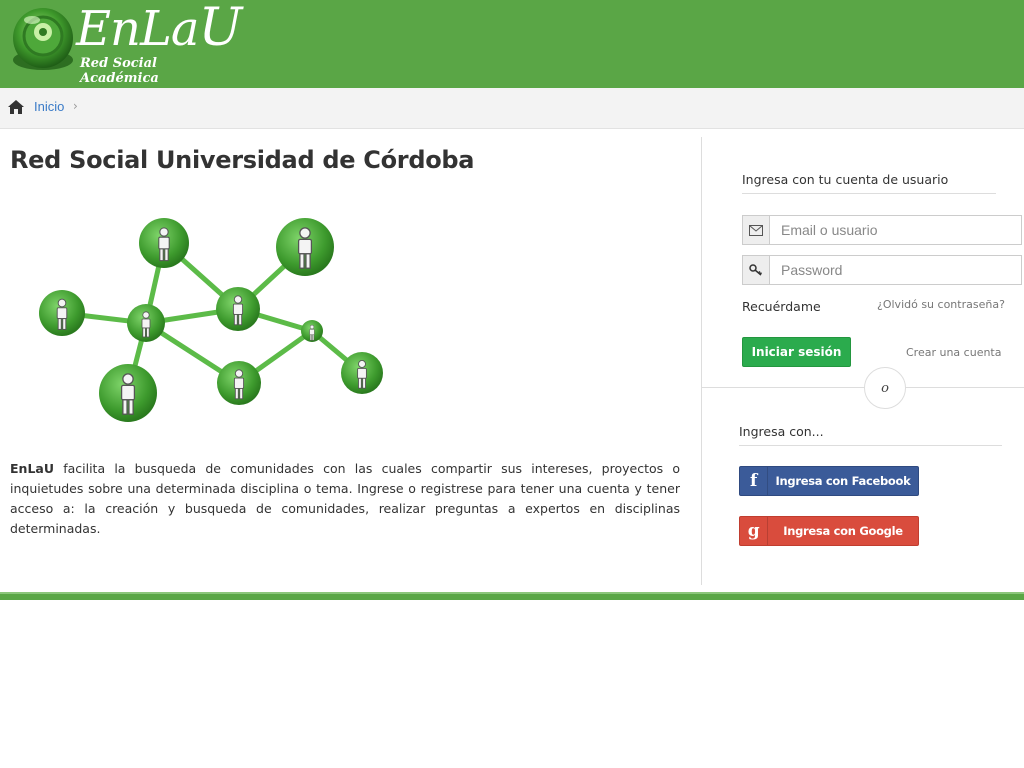 The width and height of the screenshot is (1024, 768). What do you see at coordinates (49, 106) in the screenshot?
I see `breadcrumb-item-inicio: Inicio` at bounding box center [49, 106].